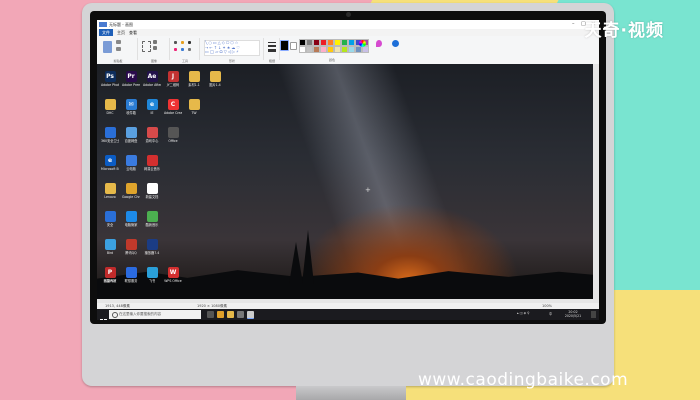  What do you see at coordinates (103, 315) in the screenshot?
I see `windows-start-icon` at bounding box center [103, 315].